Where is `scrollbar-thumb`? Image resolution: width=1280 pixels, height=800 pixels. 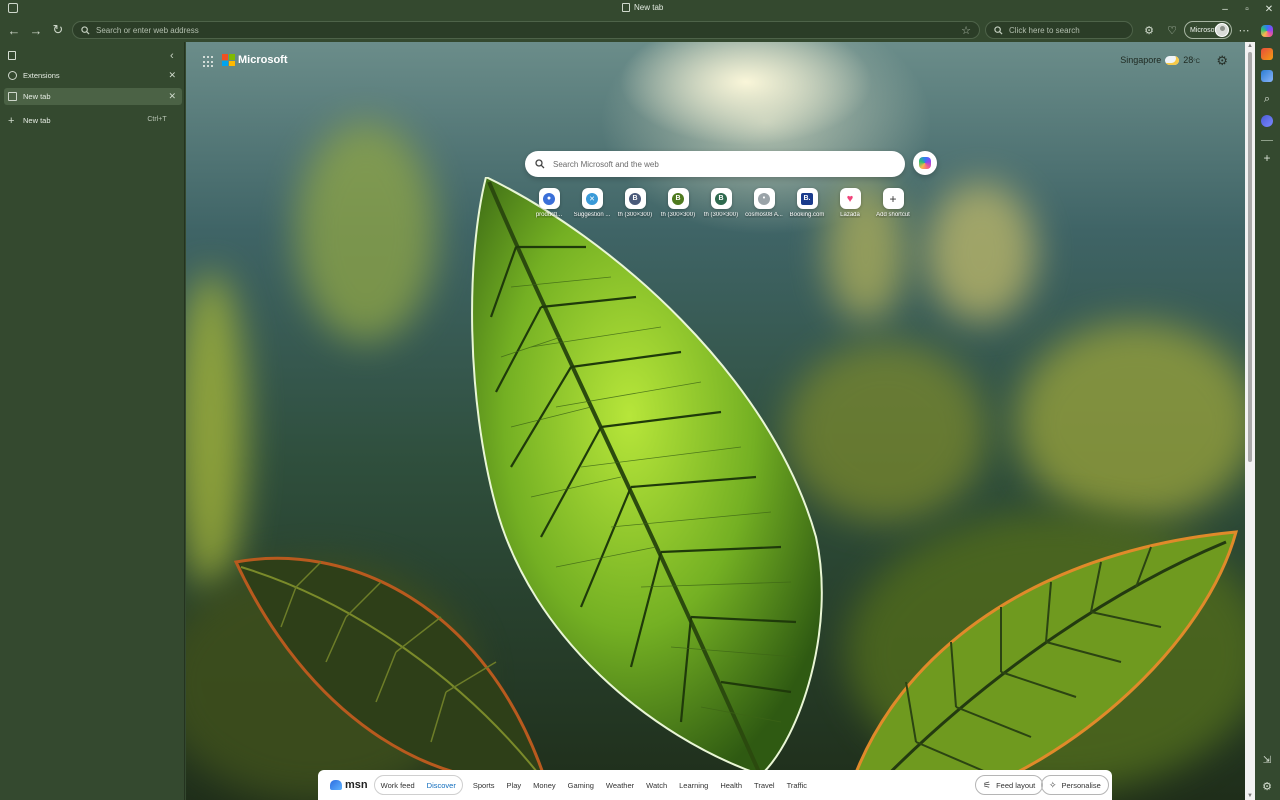 scrollbar-thumb is located at coordinates (1250, 257).